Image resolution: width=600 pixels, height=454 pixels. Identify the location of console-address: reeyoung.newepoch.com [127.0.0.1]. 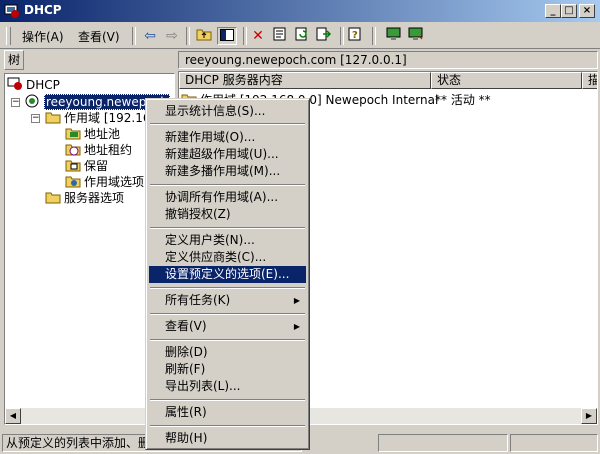
(388, 60).